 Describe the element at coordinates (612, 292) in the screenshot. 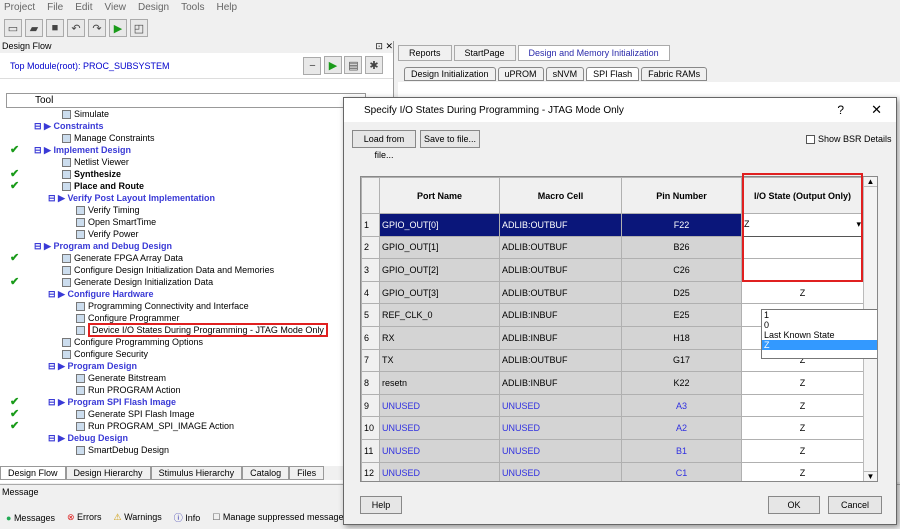

I see `table-row: 4 GPIO_OUT[3] ADLIB:OUTBUF D25 Z` at that location.